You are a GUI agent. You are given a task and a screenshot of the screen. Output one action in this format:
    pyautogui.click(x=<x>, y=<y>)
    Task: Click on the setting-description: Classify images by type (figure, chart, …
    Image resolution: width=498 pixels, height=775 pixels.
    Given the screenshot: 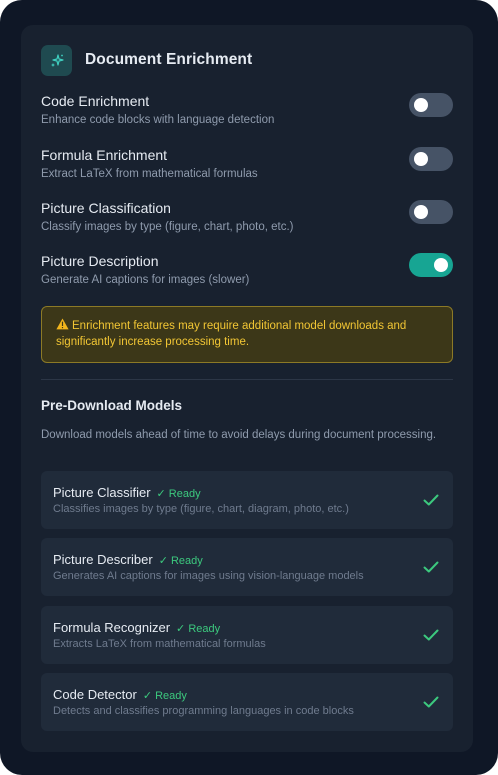 What is the action you would take?
    pyautogui.click(x=167, y=227)
    